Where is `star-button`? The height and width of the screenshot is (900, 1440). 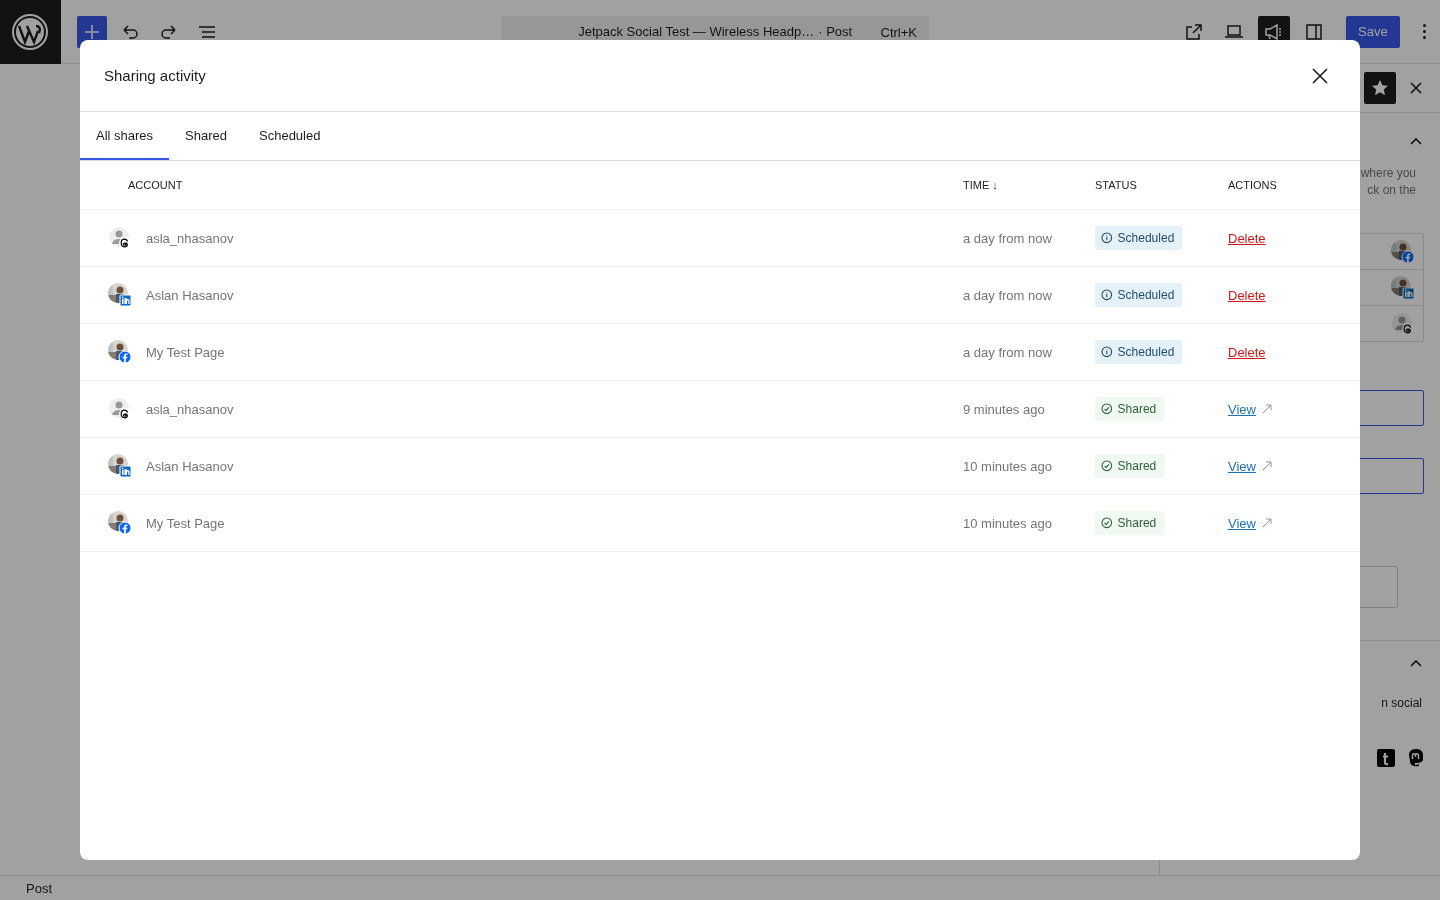
star-button is located at coordinates (1380, 88).